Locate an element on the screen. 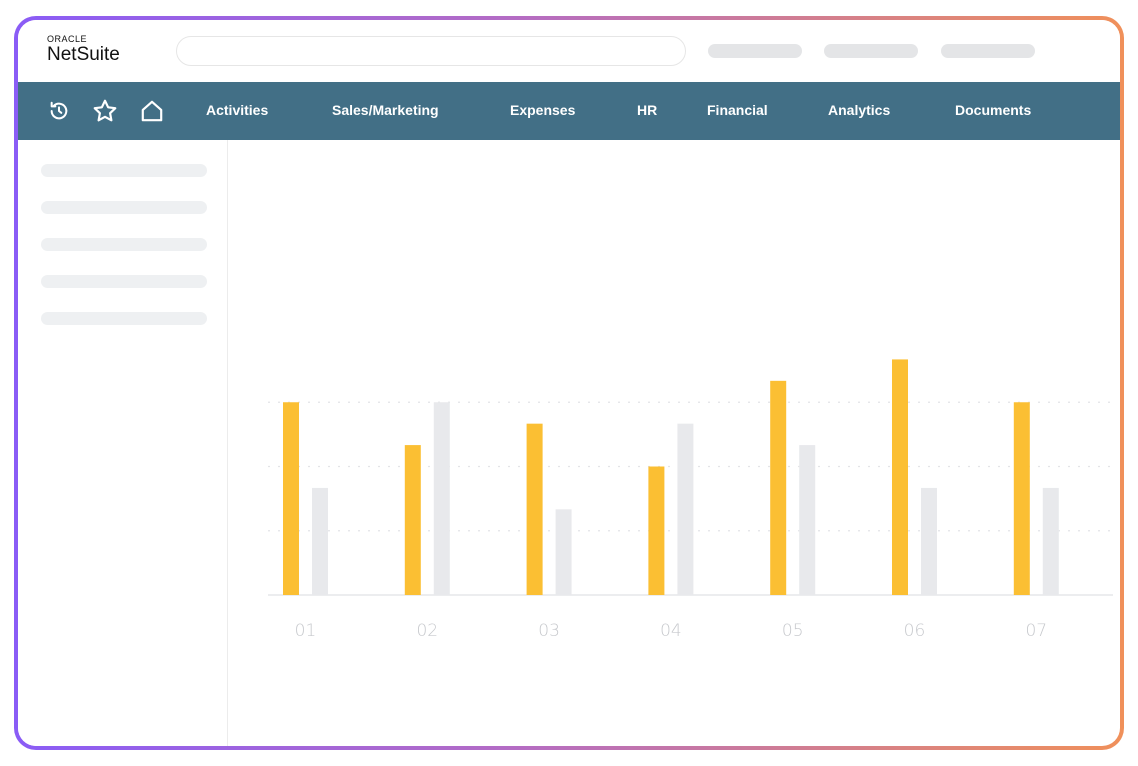  x-tick-label: 06 is located at coordinates (915, 631).